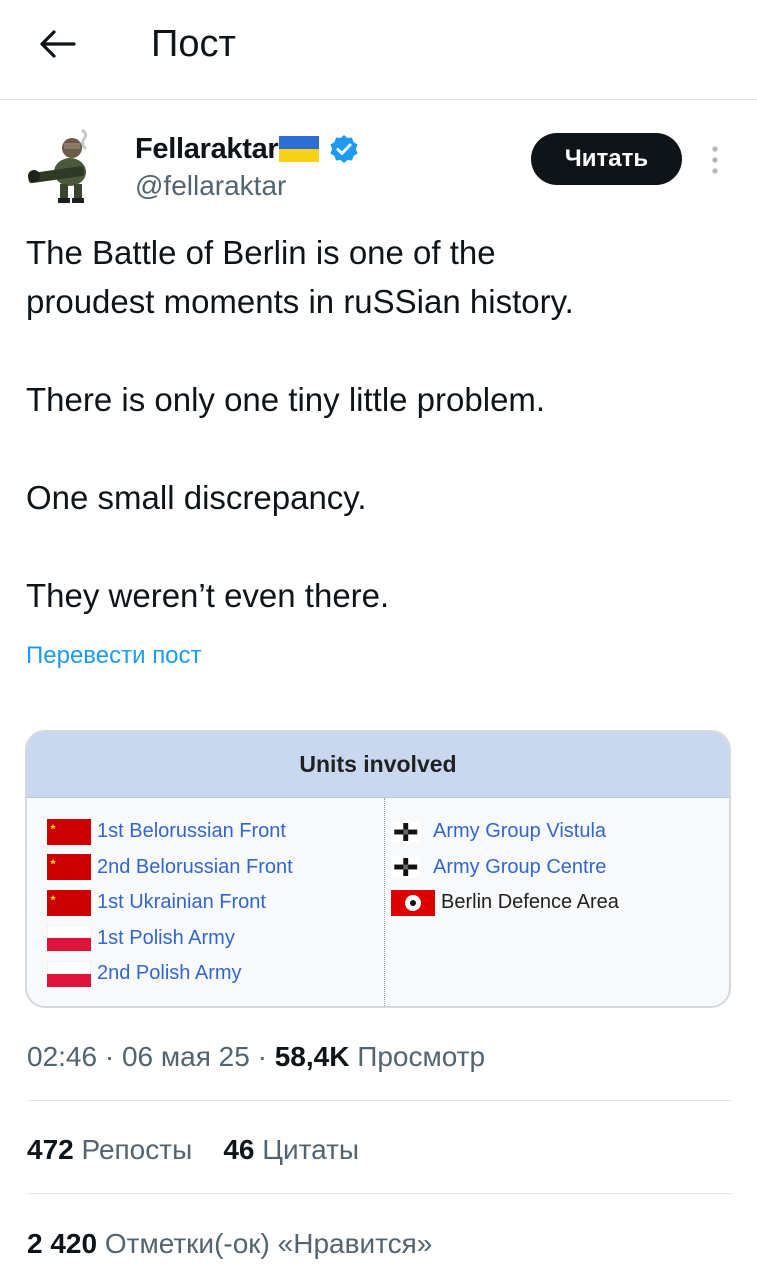  Describe the element at coordinates (530, 902) in the screenshot. I see `unit-label: Berlin Defence Area` at that location.